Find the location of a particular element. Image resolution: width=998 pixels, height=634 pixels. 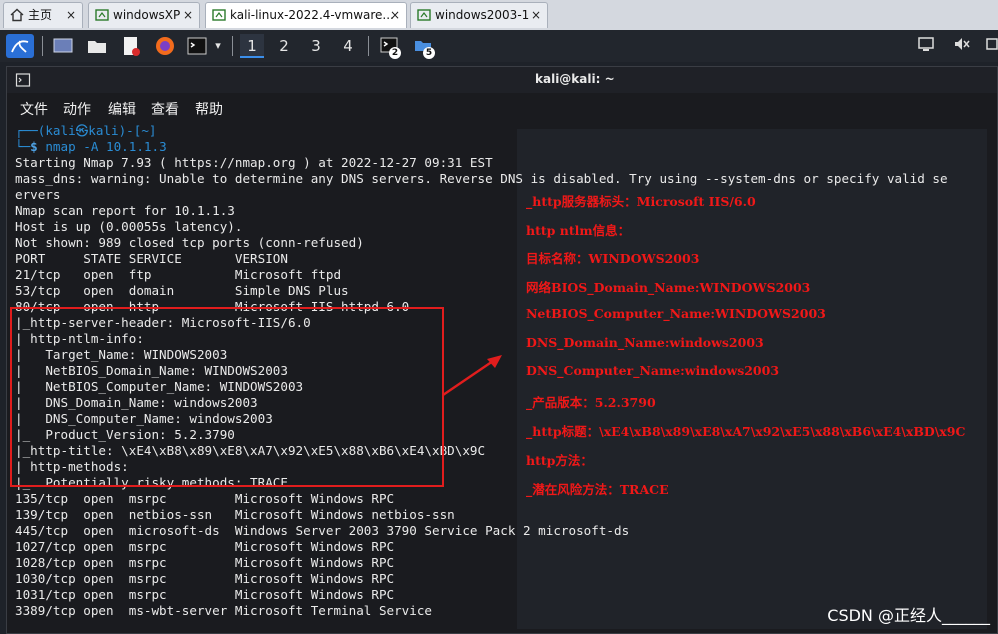

tab-label: windowsXP is located at coordinates (147, 15).